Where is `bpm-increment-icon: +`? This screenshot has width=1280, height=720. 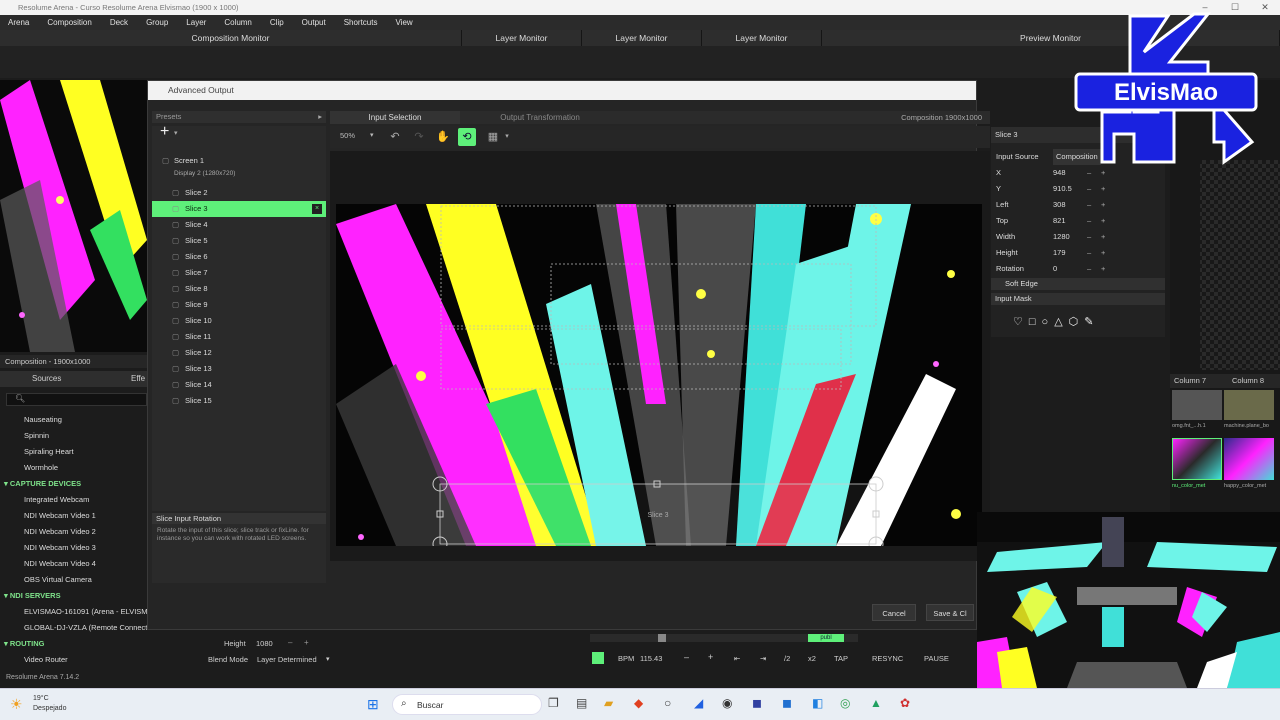
bpm-increment-icon: + is located at coordinates (710, 657).